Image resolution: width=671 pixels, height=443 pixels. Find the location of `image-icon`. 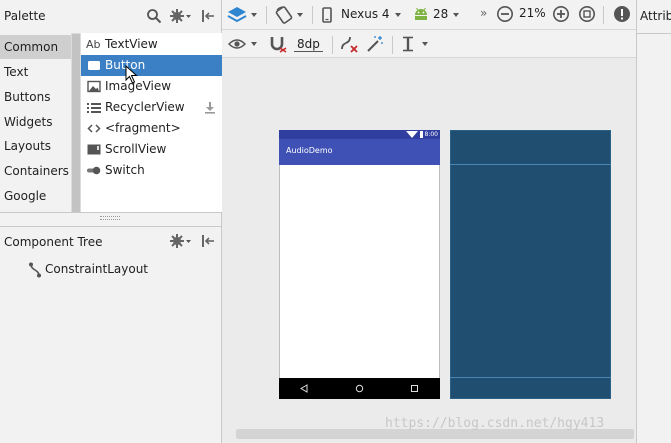

image-icon is located at coordinates (94, 86).